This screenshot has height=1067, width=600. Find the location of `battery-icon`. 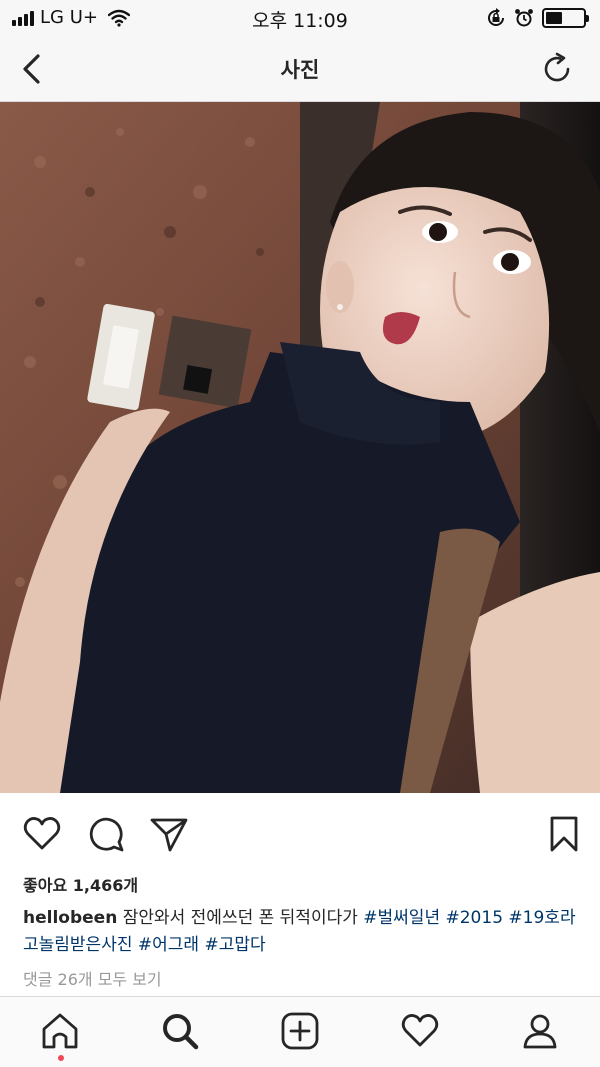

battery-icon is located at coordinates (565, 18).